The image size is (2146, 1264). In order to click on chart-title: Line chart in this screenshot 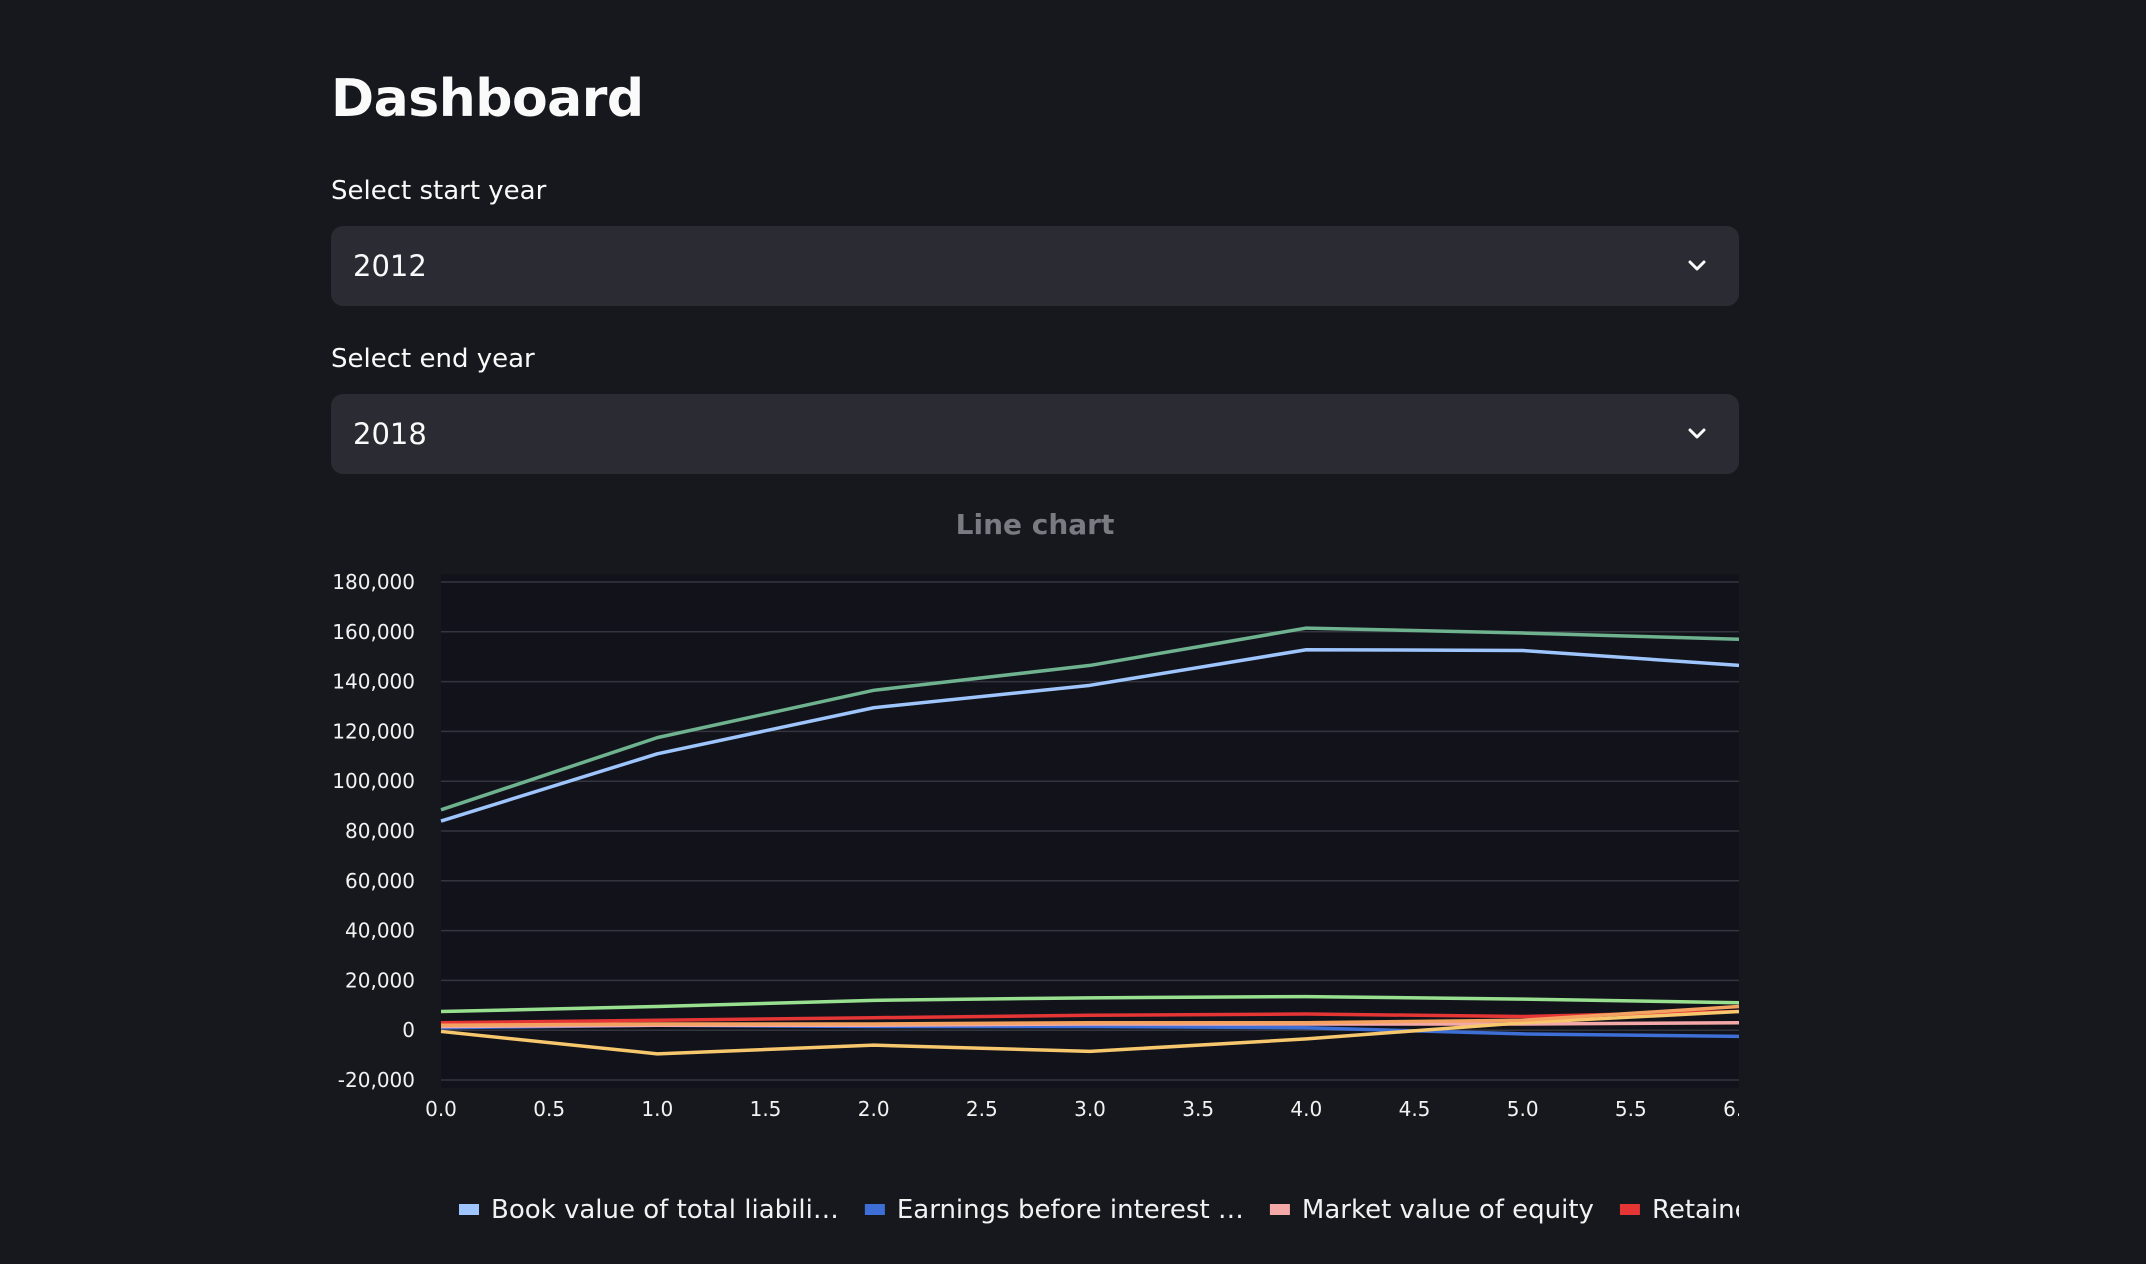, I will do `click(1035, 524)`.